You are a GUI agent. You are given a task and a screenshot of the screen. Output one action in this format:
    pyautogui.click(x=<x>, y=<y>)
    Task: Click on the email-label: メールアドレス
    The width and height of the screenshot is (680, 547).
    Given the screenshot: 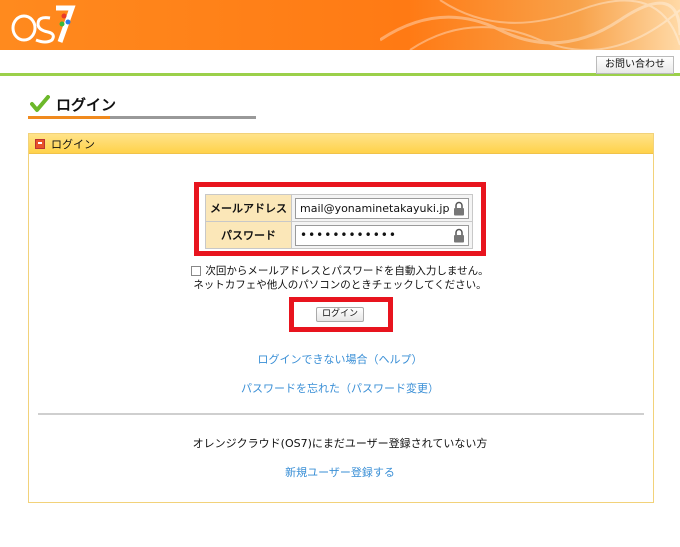 What is the action you would take?
    pyautogui.click(x=248, y=208)
    